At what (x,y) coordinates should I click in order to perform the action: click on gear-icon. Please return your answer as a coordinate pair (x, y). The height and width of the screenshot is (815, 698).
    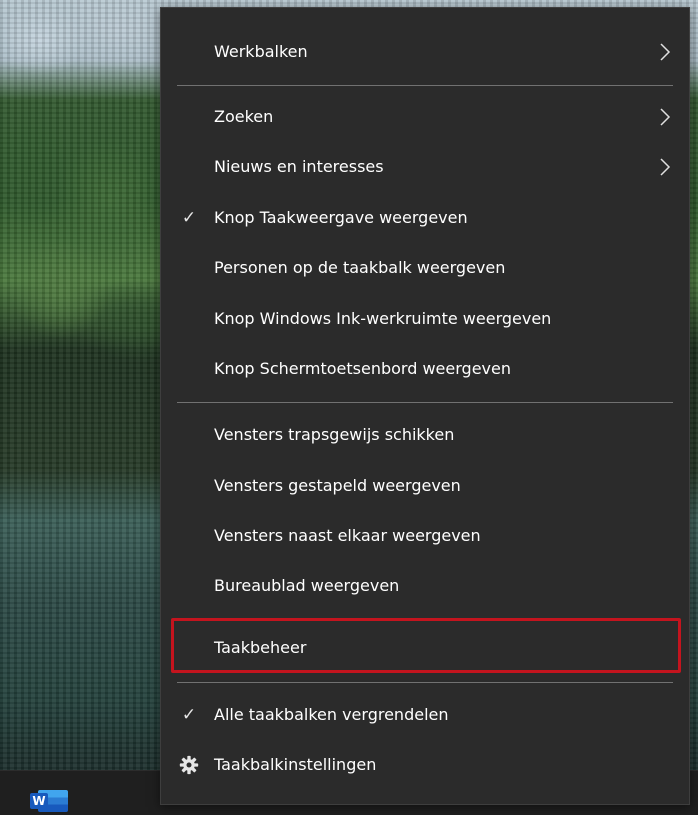
    Looking at the image, I should click on (189, 765).